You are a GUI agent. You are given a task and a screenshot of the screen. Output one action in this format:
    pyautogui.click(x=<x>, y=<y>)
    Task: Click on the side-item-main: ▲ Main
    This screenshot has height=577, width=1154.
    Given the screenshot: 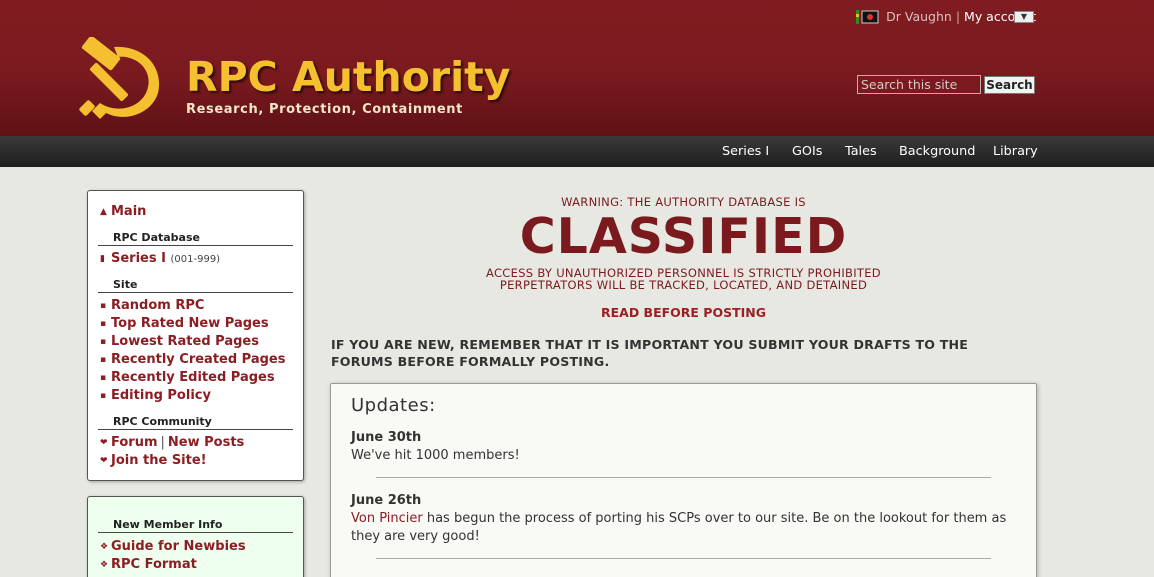 What is the action you would take?
    pyautogui.click(x=123, y=211)
    